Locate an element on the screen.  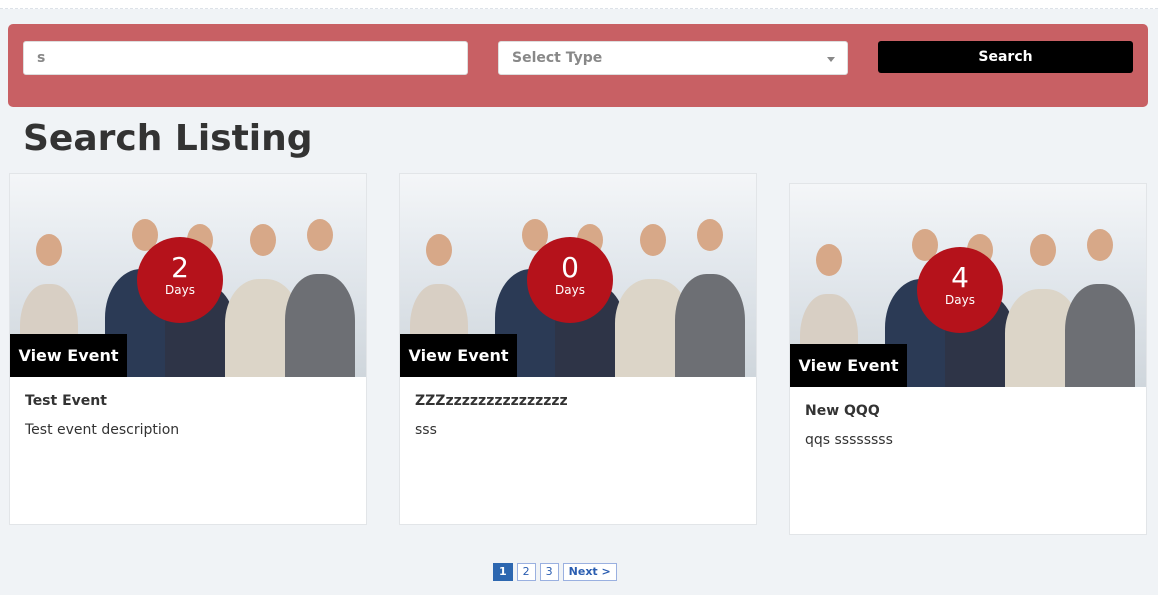
next-page-button: Next > is located at coordinates (589, 572).